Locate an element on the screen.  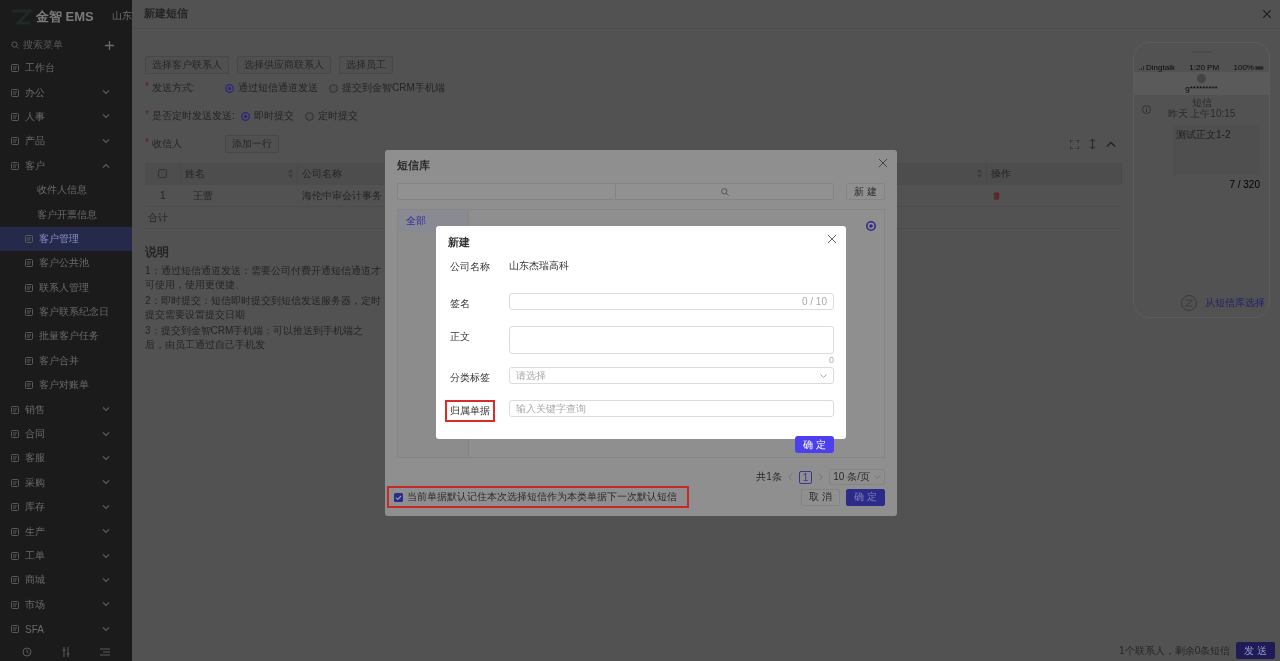
sidebar-subitem: 客户管理 is located at coordinates (66, 239).